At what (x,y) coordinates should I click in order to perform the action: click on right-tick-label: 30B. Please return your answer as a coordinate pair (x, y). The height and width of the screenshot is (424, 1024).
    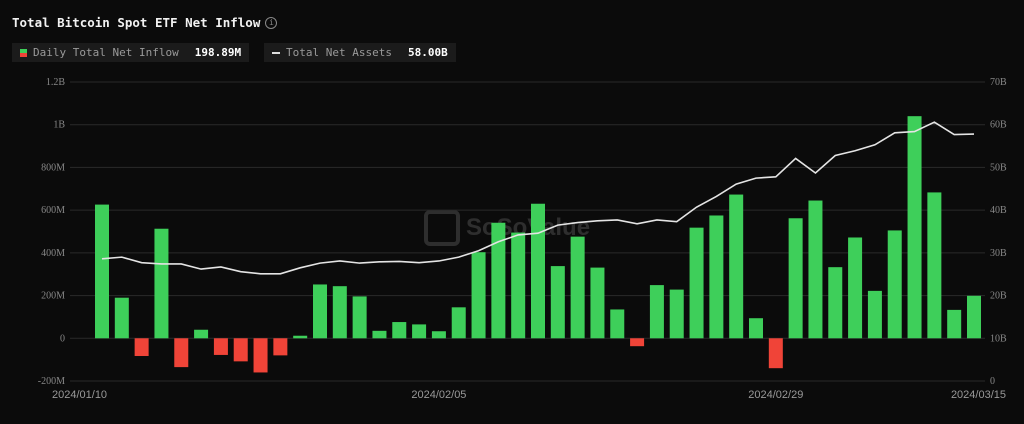
    Looking at the image, I should click on (998, 253).